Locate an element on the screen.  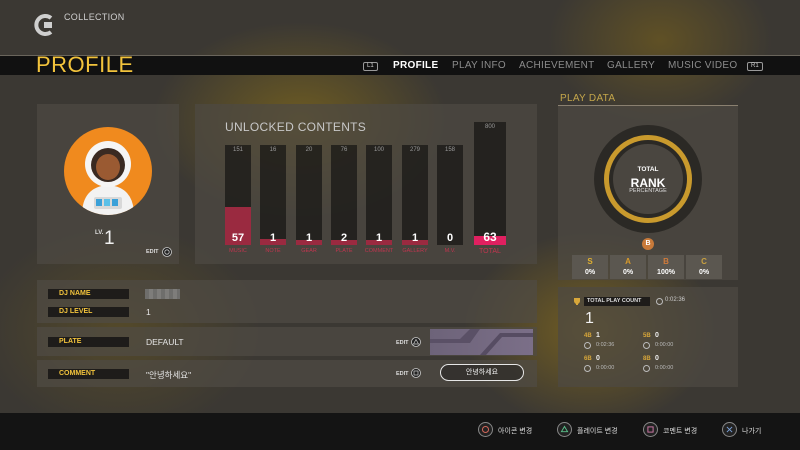
change-plate-action: 플레이트 변경 is located at coordinates (597, 431).